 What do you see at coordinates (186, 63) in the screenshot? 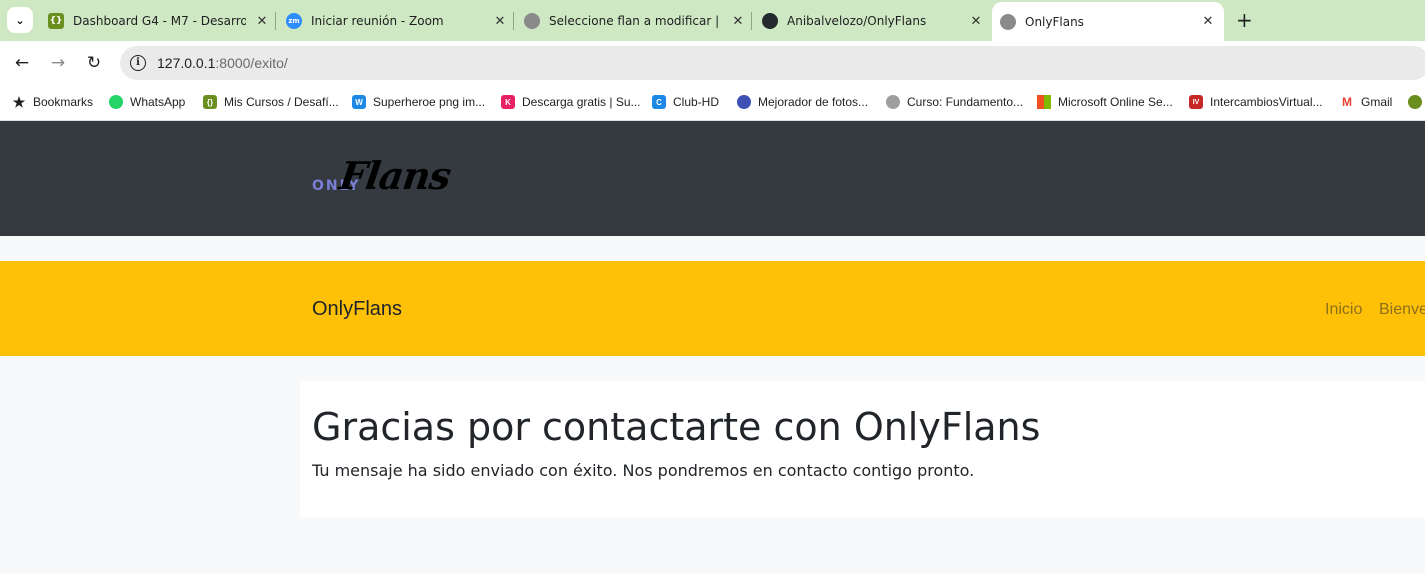
I see `url-host: 127.0.0.1` at bounding box center [186, 63].